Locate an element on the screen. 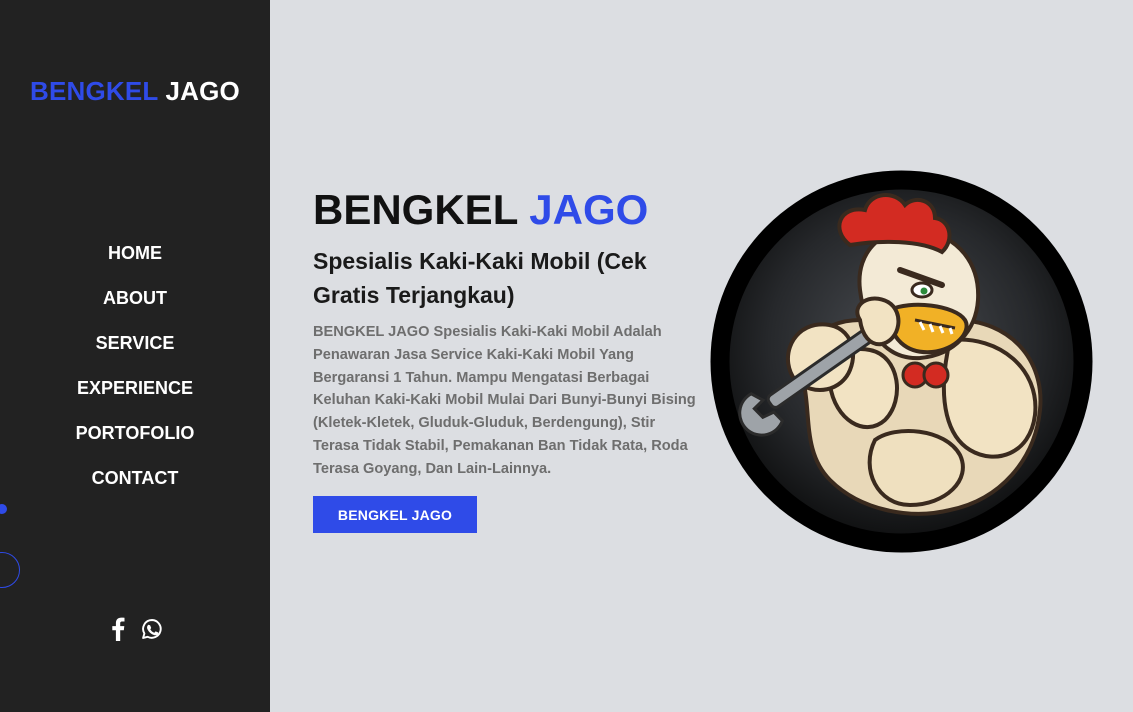 Image resolution: width=1133 pixels, height=712 pixels. nav-link-portofolio: PORTOFOLIO is located at coordinates (135, 433).